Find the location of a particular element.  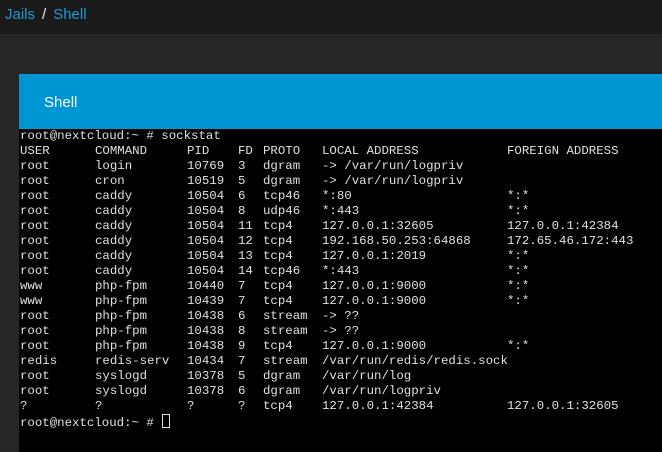

terminal-prompt-line: root@nextcloud:~ # is located at coordinates (340, 422).